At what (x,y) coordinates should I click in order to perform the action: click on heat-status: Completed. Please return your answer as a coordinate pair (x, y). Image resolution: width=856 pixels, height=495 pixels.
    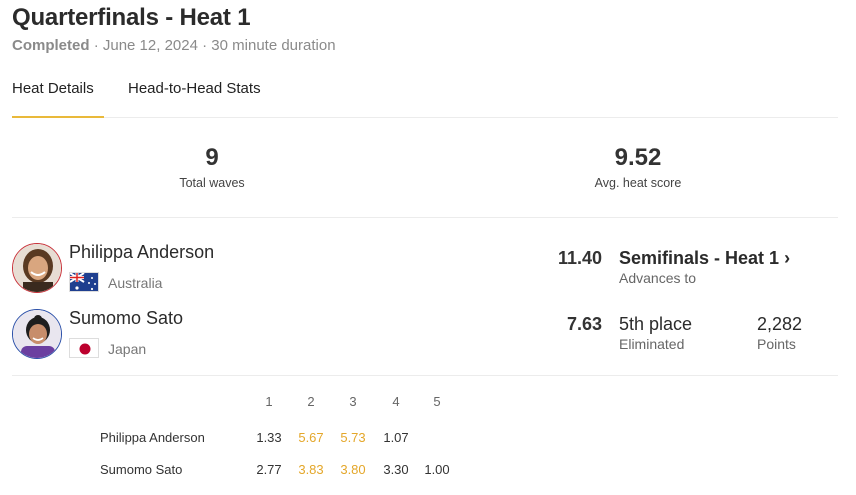
    Looking at the image, I should click on (51, 45).